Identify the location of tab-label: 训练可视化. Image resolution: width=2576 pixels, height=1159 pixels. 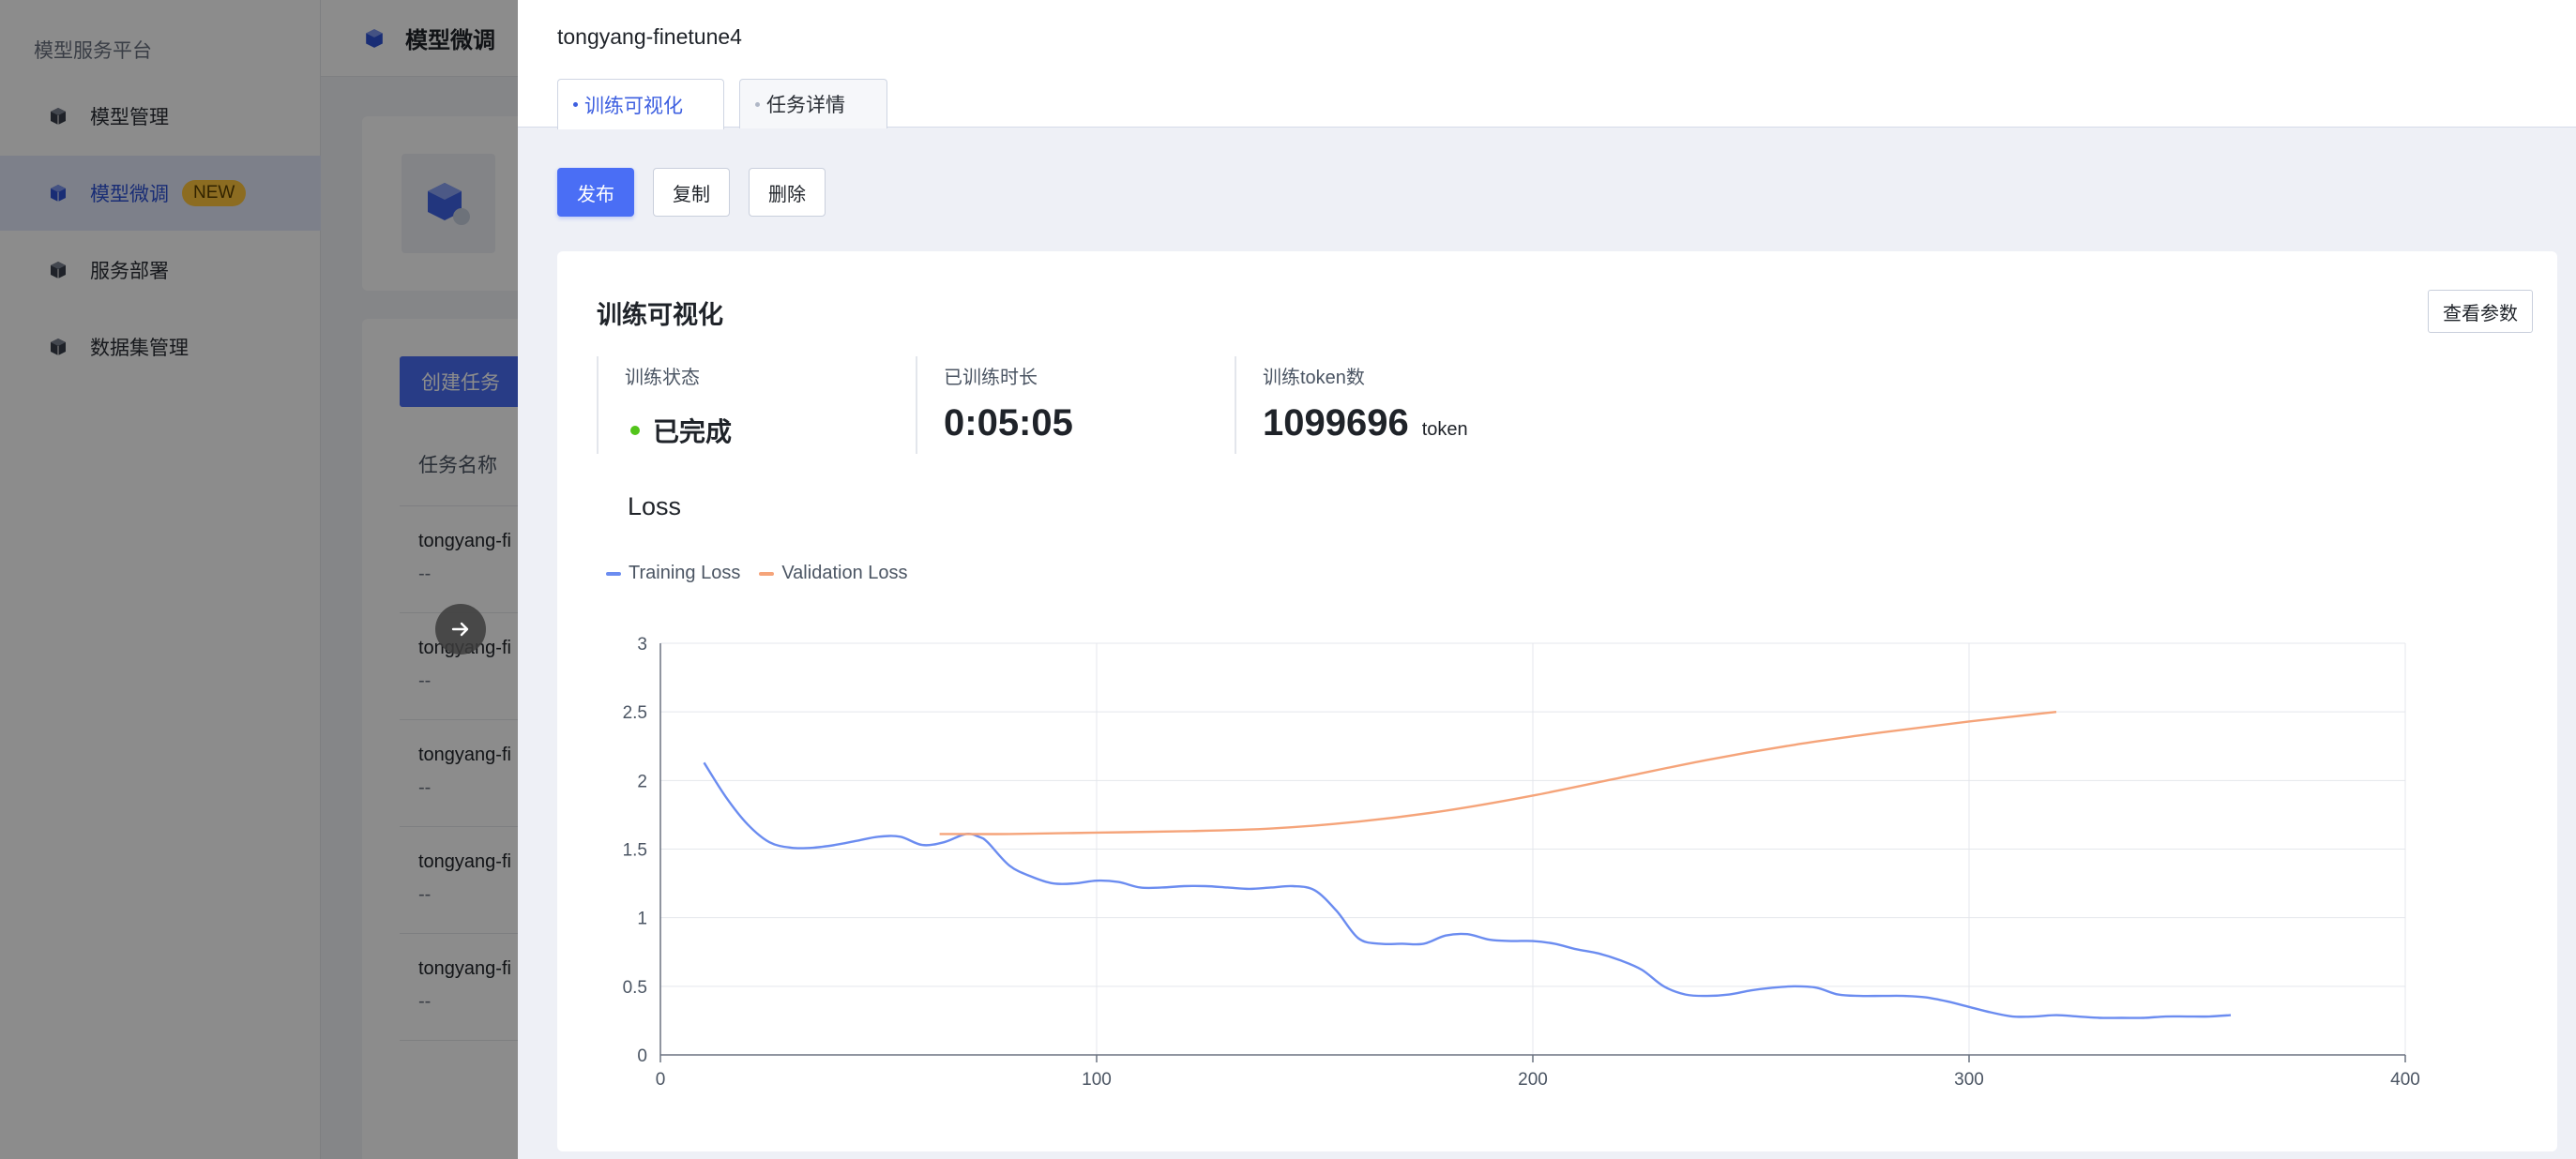
(633, 106).